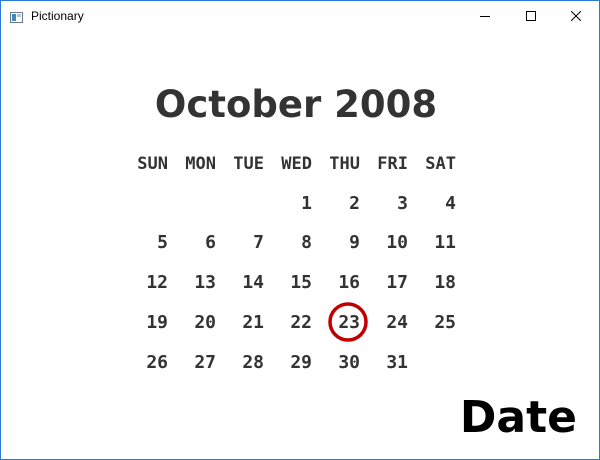 Image resolution: width=600 pixels, height=460 pixels. Describe the element at coordinates (354, 242) in the screenshot. I see `calendar-day: 9` at that location.